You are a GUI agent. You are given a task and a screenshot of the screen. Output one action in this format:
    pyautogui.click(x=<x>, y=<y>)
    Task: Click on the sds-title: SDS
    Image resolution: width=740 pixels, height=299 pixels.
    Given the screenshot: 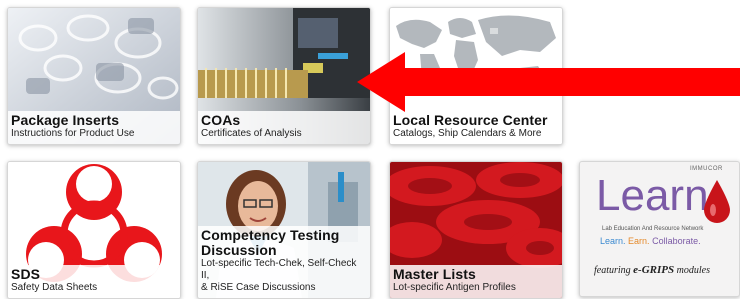 What is the action you would take?
    pyautogui.click(x=26, y=274)
    